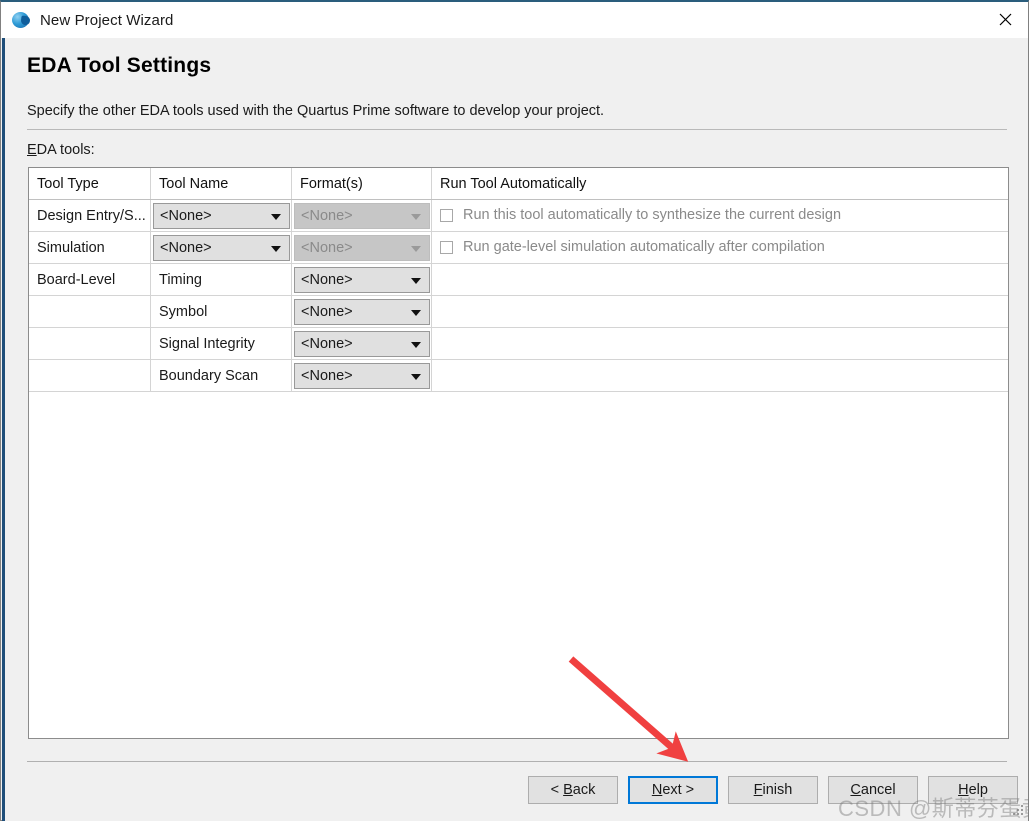  What do you see at coordinates (517, 129) in the screenshot?
I see `divider-top` at bounding box center [517, 129].